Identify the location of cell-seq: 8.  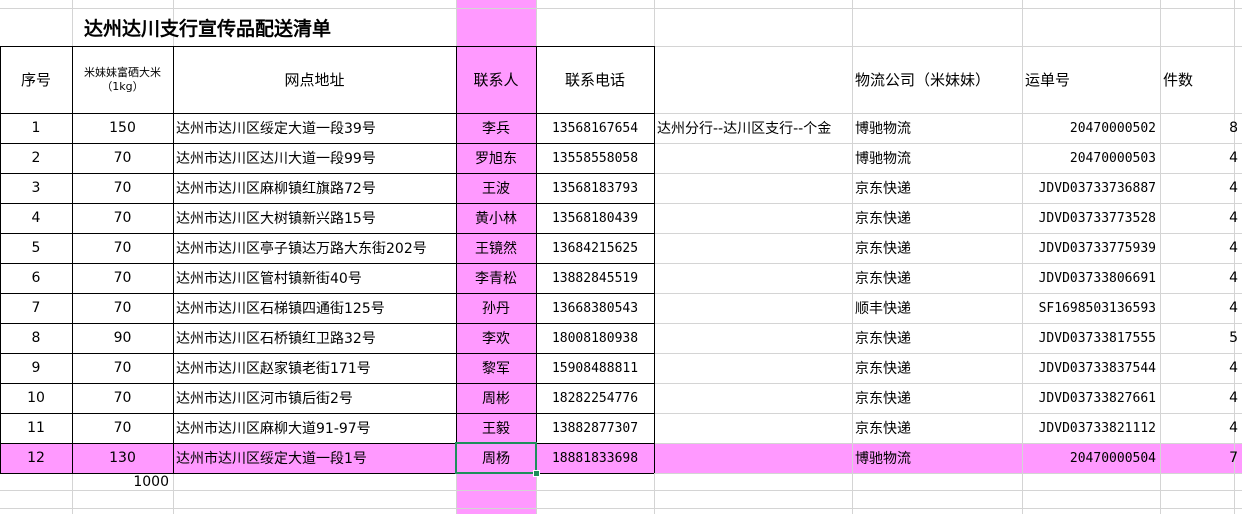
(36, 338).